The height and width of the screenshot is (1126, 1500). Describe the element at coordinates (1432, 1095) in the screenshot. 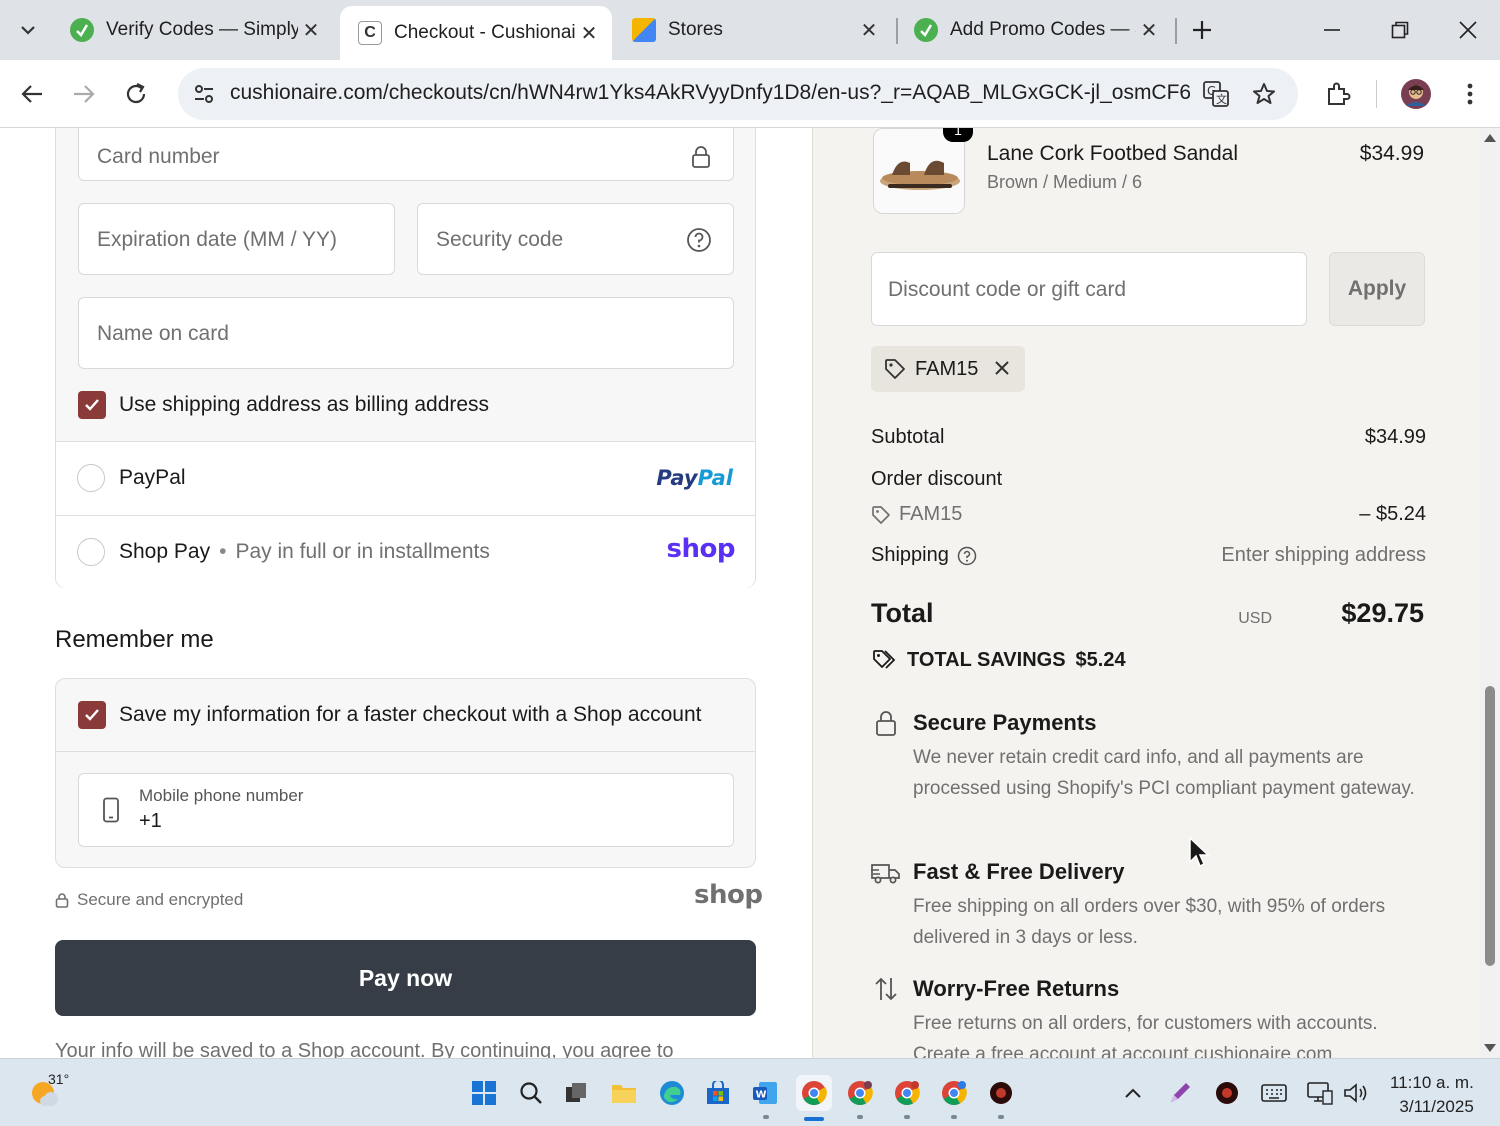

I see `system-clock: 11:10 a. m. 3/11/2025` at that location.